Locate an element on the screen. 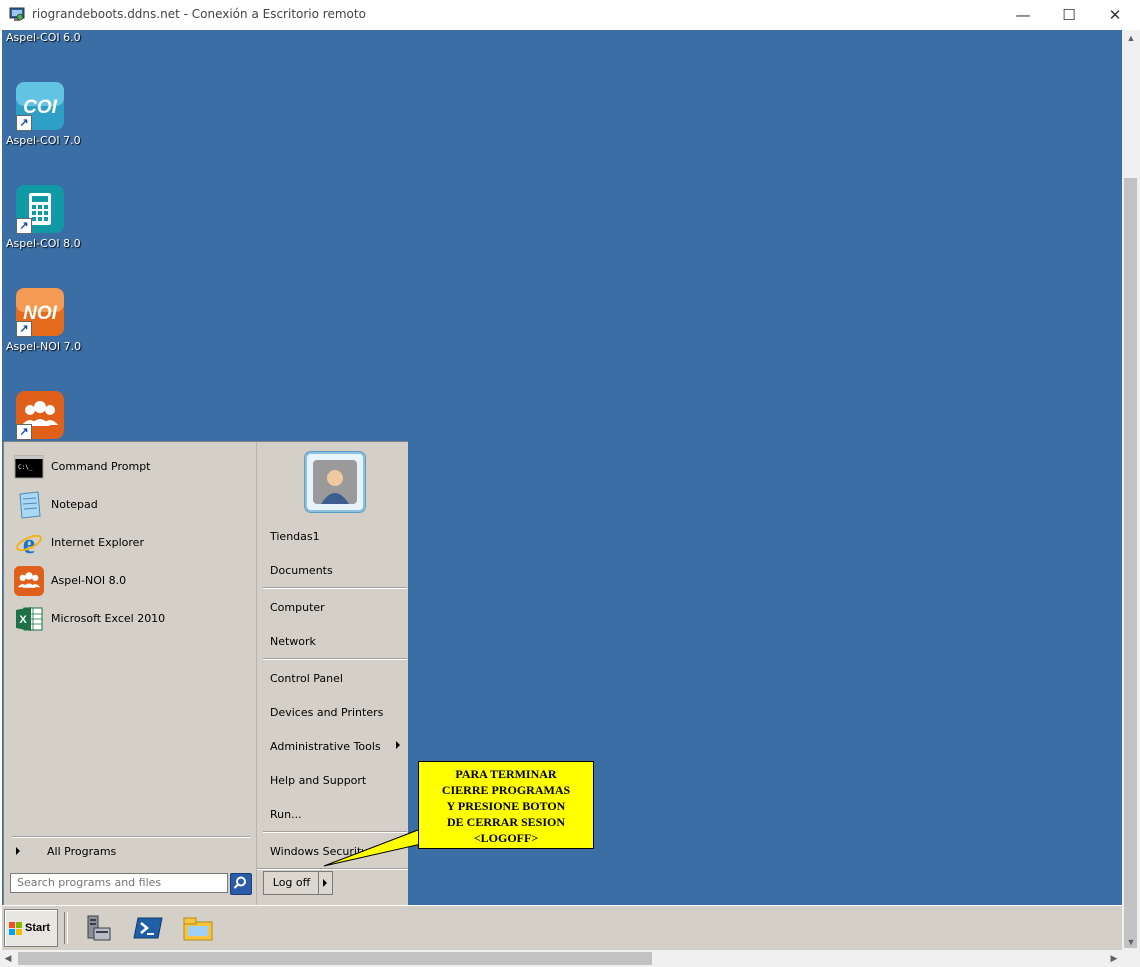 Image resolution: width=1140 pixels, height=967 pixels. user-avatar-icon is located at coordinates (335, 482).